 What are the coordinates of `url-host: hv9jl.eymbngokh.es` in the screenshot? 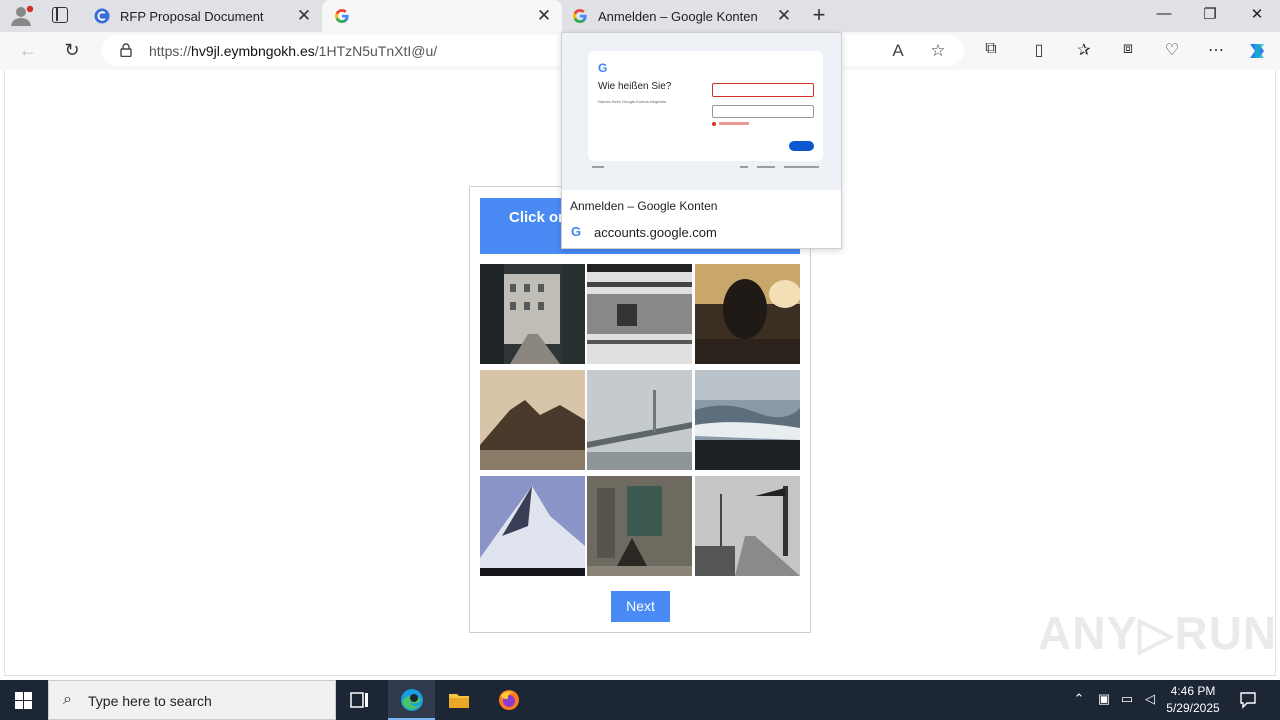 It's located at (253, 51).